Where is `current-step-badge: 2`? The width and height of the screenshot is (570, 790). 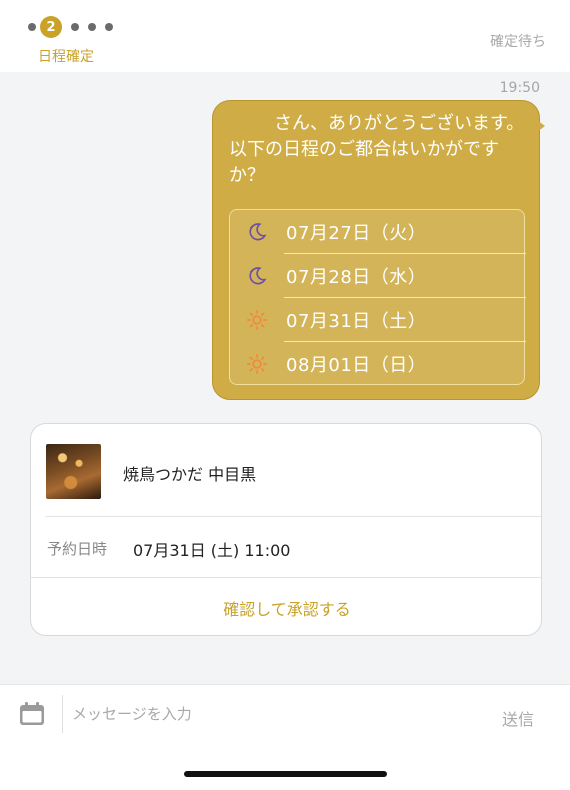 current-step-badge: 2 is located at coordinates (51, 27).